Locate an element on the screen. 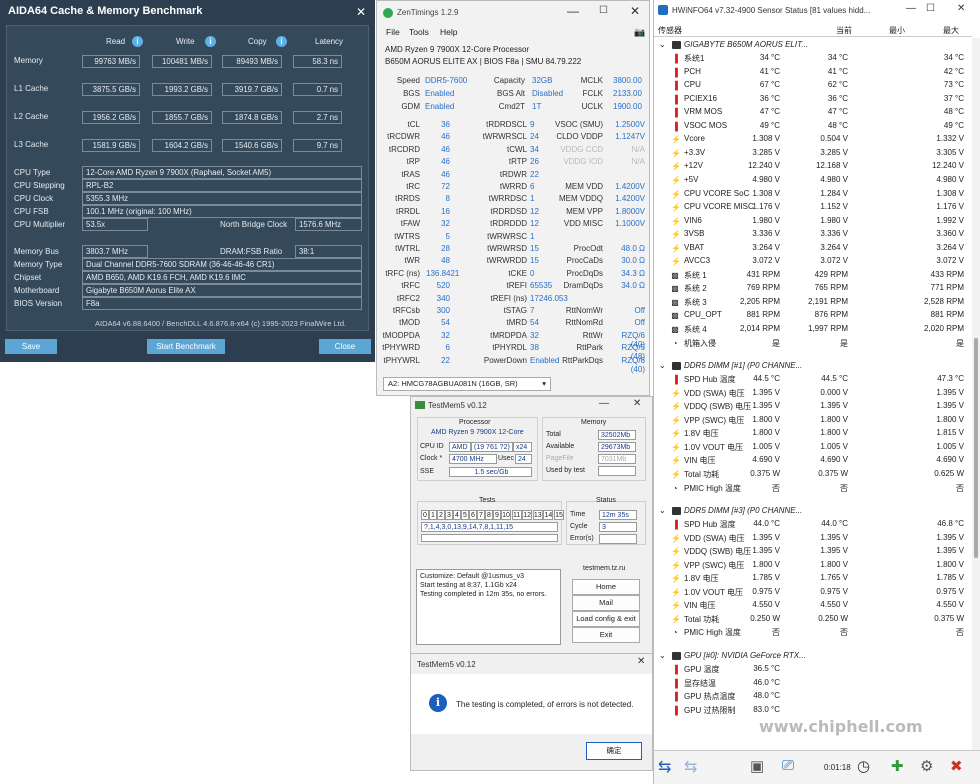 This screenshot has height=784, width=980. save-button: Save is located at coordinates (31, 346).